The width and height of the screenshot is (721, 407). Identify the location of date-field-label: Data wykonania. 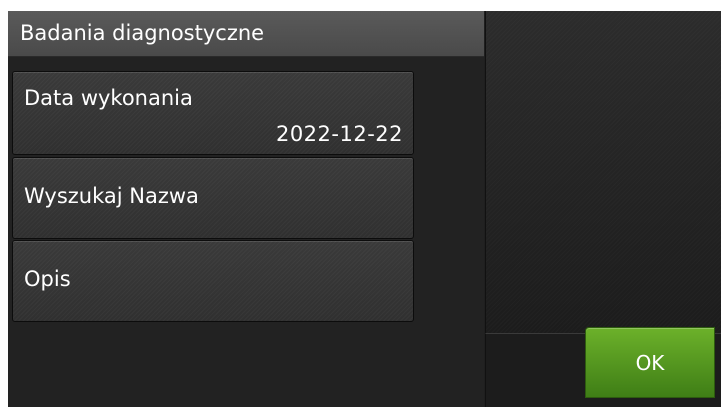
(108, 98).